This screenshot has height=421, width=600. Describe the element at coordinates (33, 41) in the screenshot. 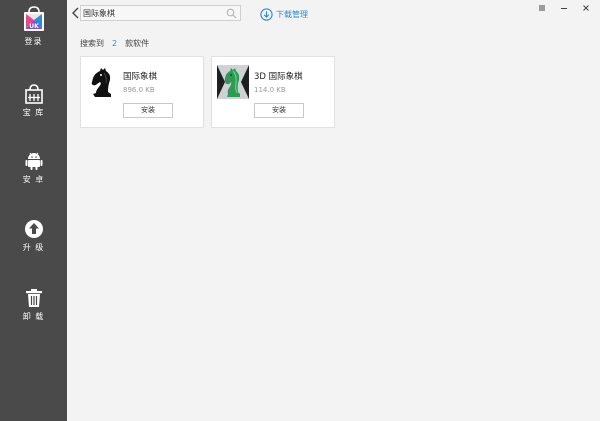

I see `login-label: 登录` at that location.